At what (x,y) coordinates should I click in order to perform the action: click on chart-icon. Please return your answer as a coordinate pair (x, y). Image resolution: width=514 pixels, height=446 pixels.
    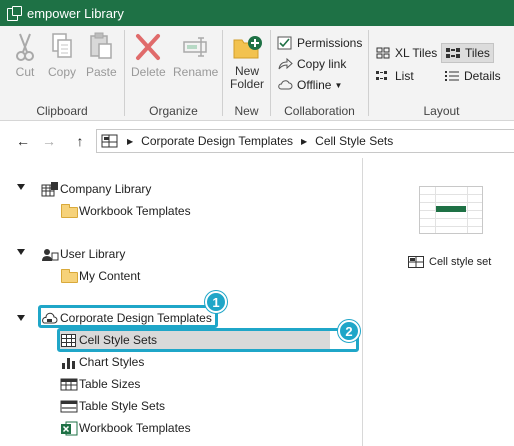
    Looking at the image, I should click on (69, 362).